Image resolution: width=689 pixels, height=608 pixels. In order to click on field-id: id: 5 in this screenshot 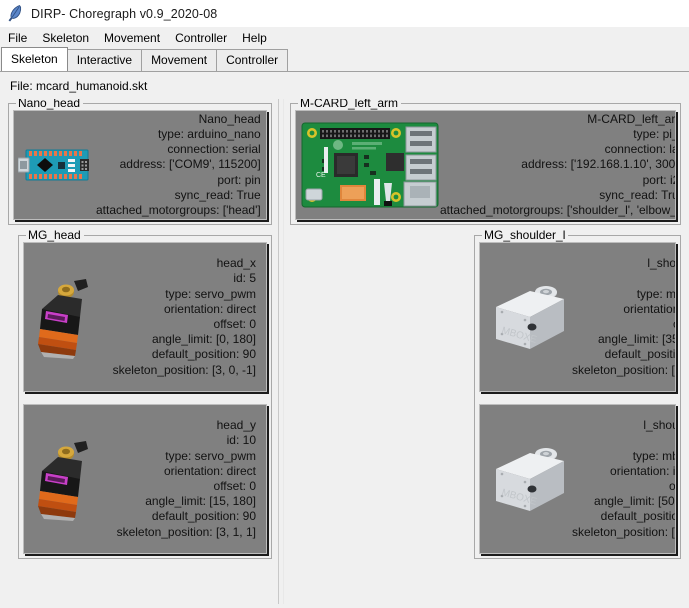, I will do `click(244, 278)`.